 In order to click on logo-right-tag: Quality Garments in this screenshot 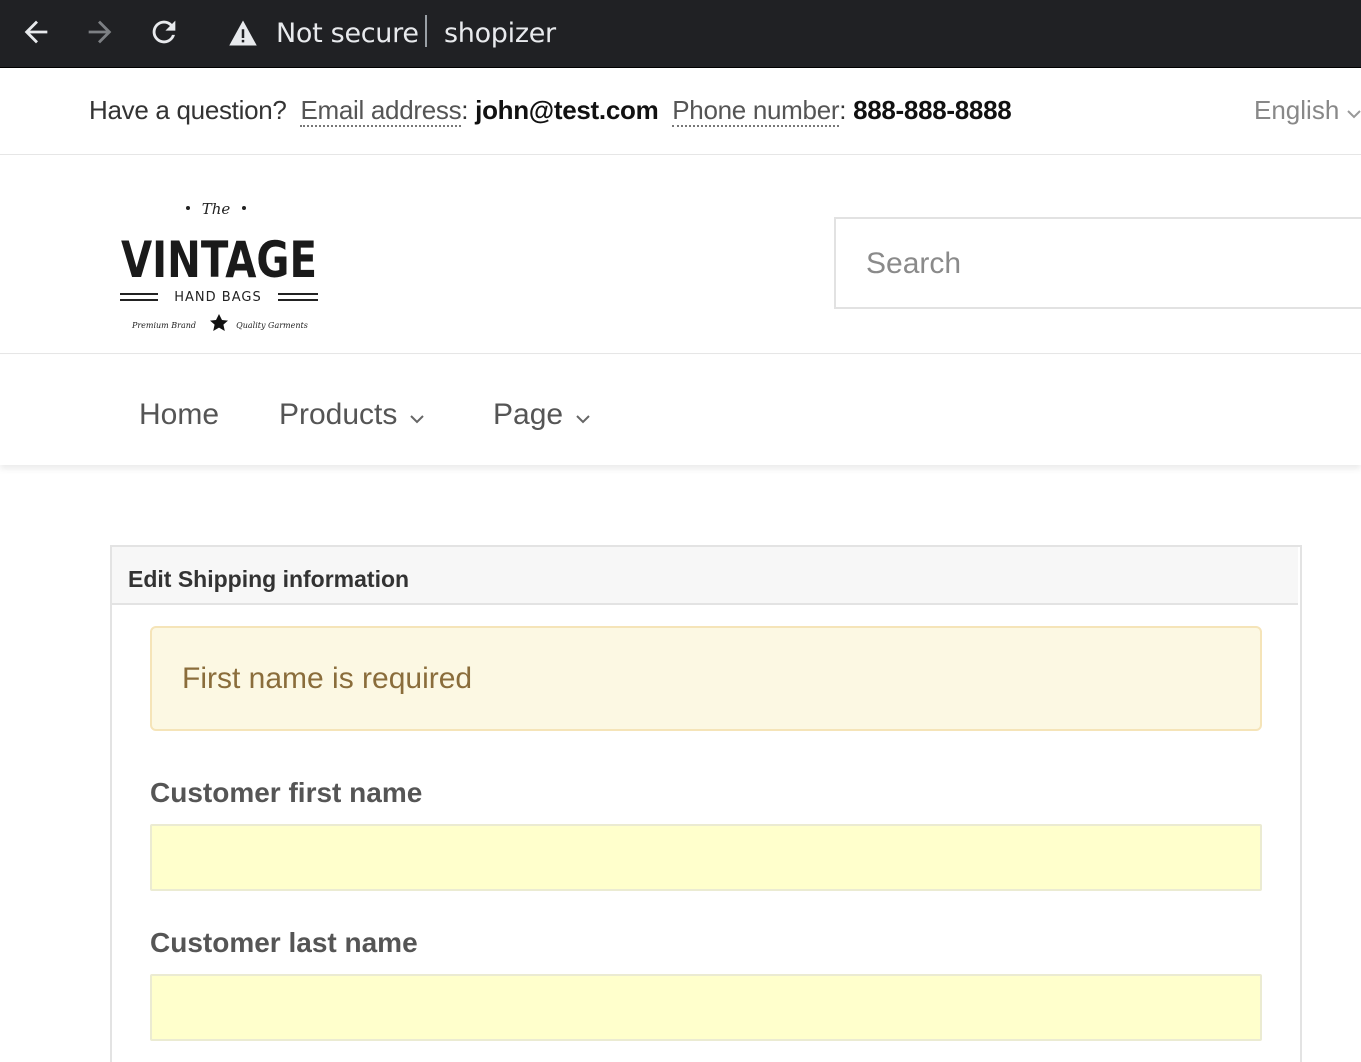, I will do `click(272, 325)`.